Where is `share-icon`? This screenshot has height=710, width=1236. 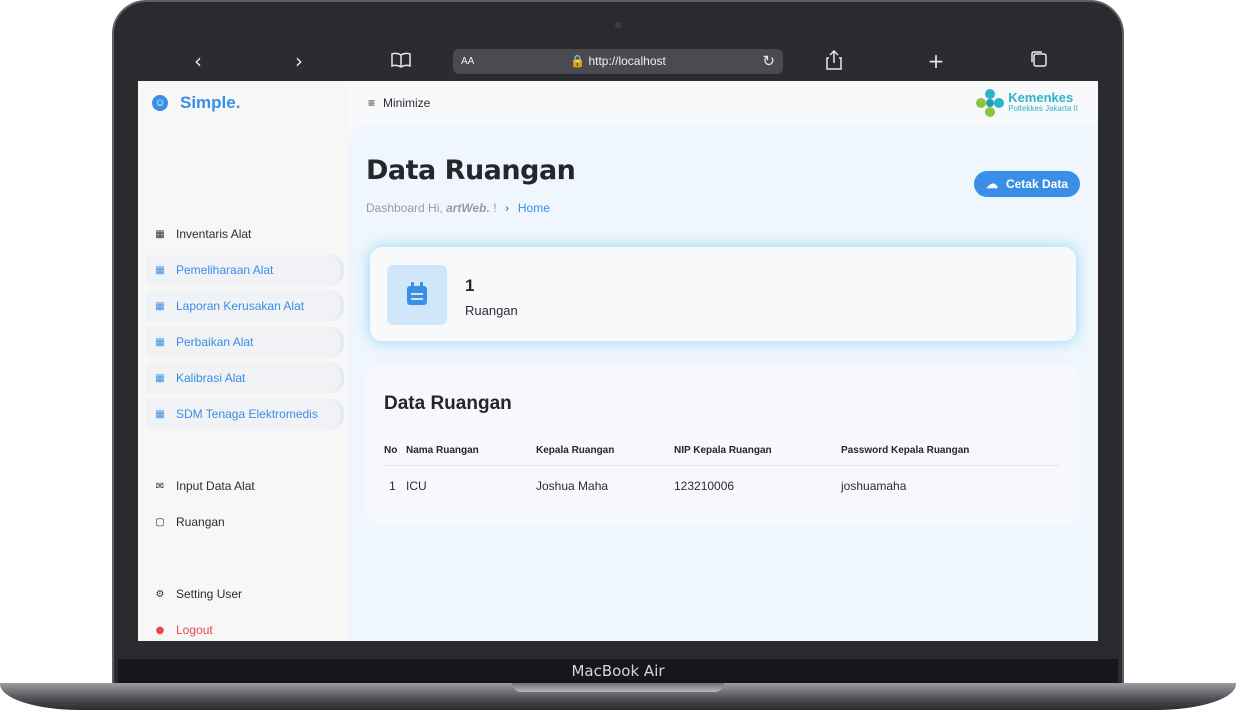
share-icon is located at coordinates (834, 61).